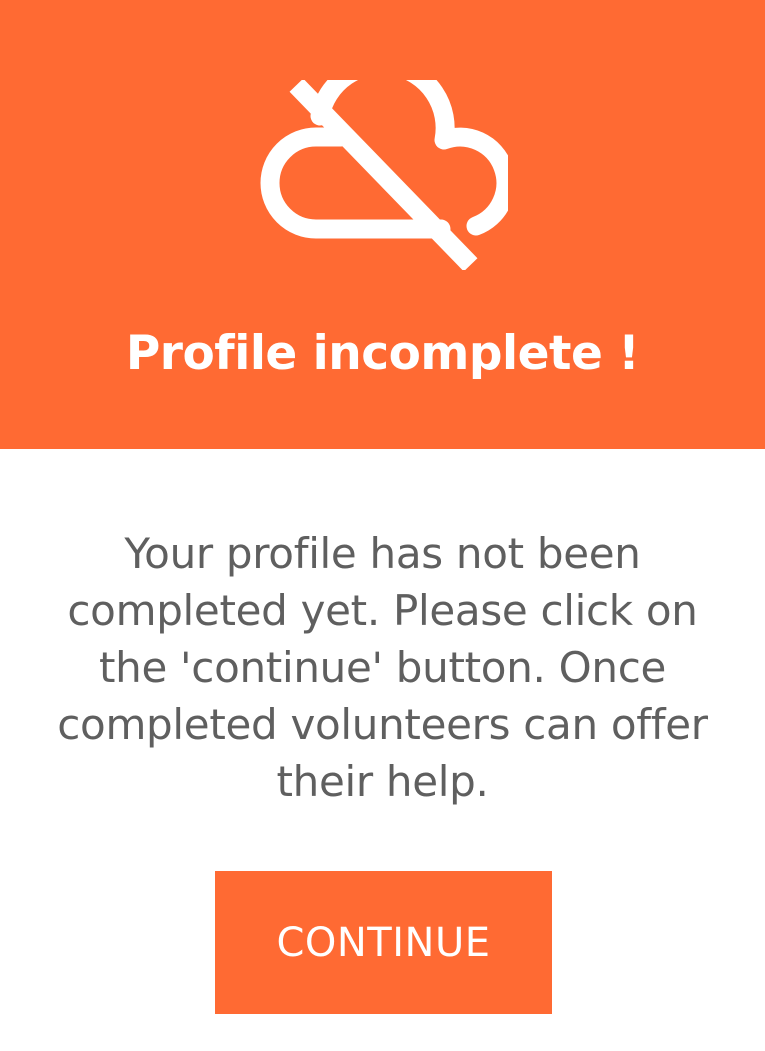  What do you see at coordinates (384, 175) in the screenshot?
I see `cloud-off-icon` at bounding box center [384, 175].